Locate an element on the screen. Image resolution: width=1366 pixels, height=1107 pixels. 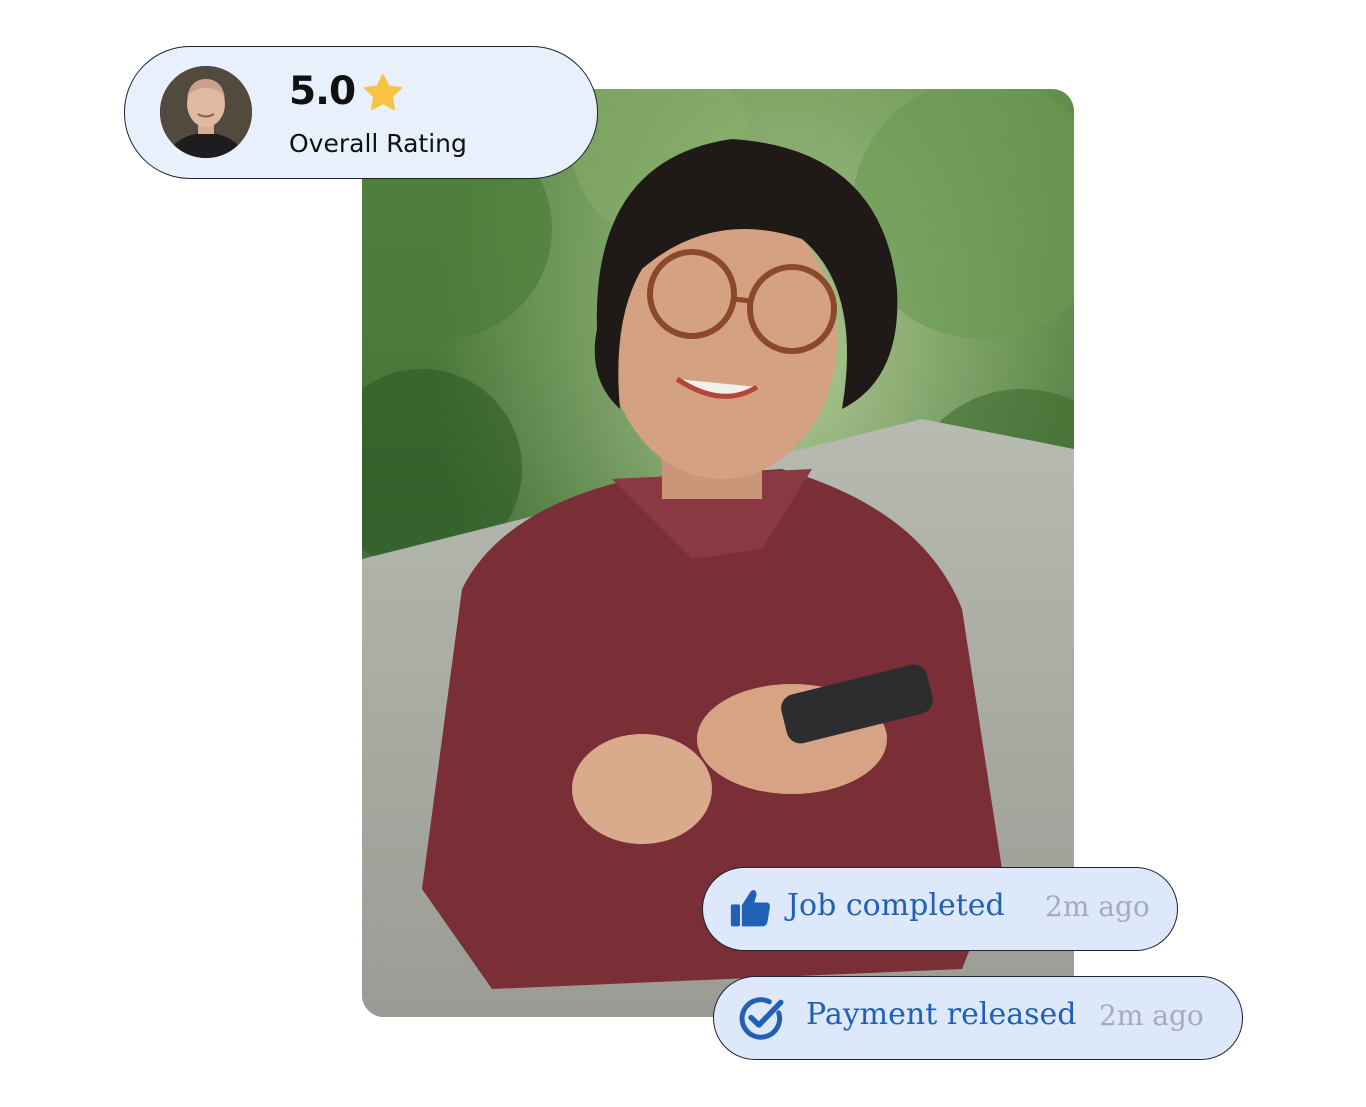
payment-released-notification: Payment released 2m ago is located at coordinates (978, 1018).